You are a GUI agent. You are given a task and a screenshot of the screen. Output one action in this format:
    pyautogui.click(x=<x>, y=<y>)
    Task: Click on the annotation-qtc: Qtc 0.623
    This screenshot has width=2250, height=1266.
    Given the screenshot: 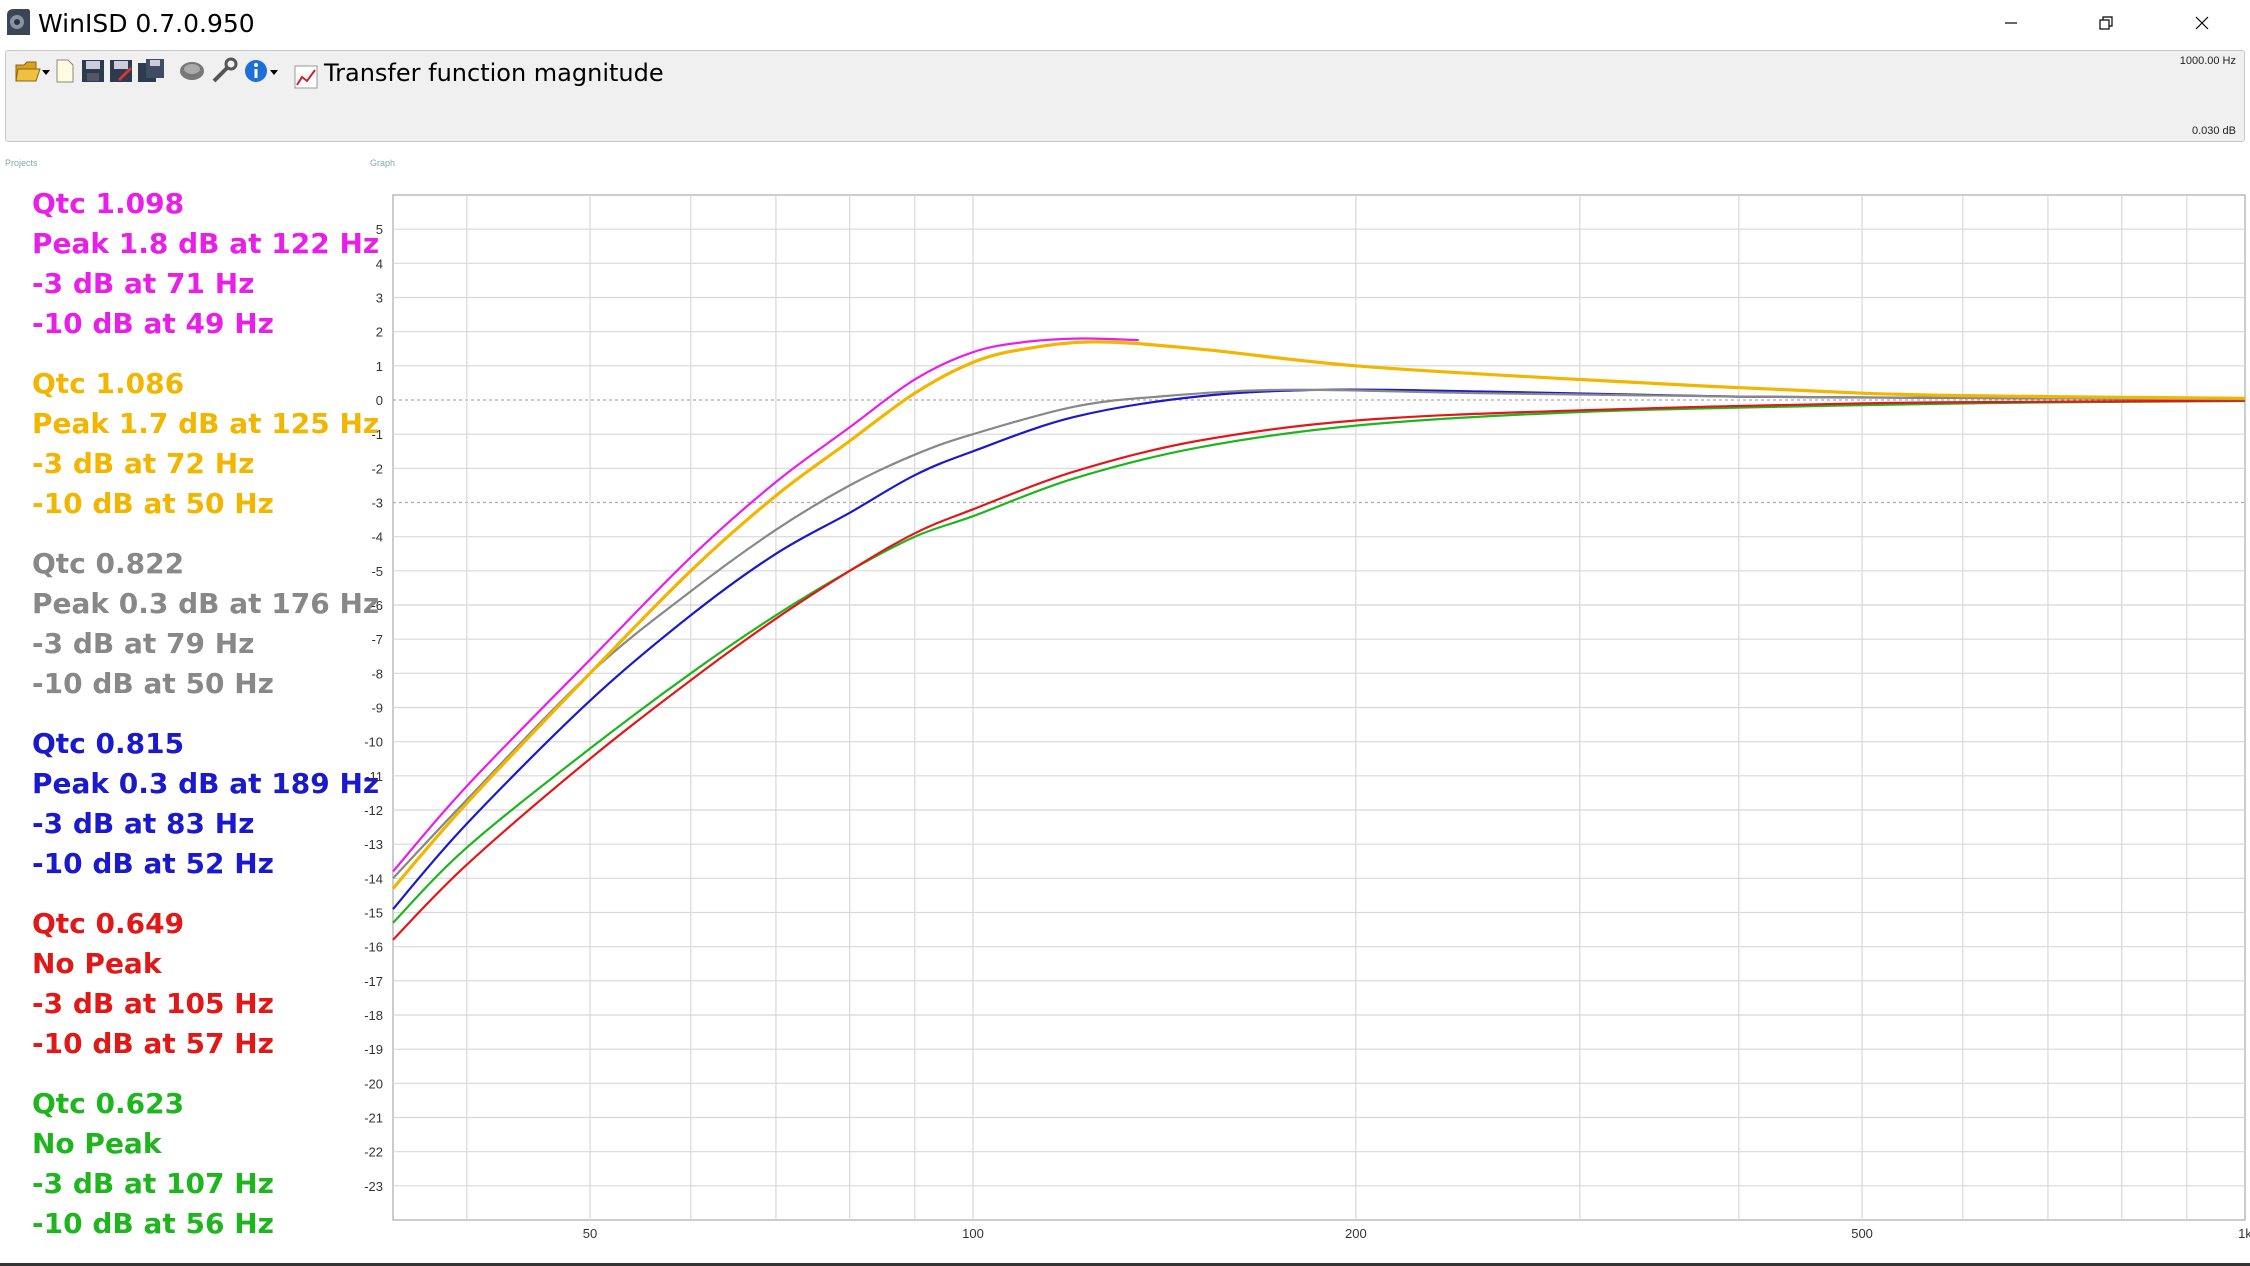 What is the action you would take?
    pyautogui.click(x=108, y=1103)
    